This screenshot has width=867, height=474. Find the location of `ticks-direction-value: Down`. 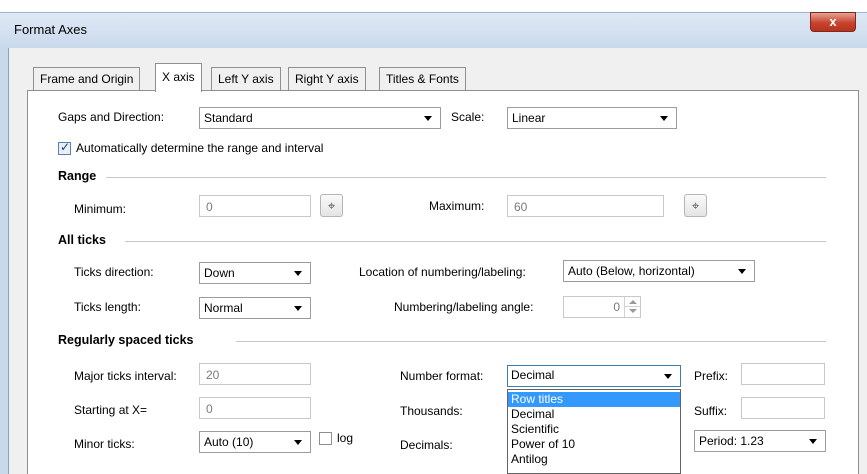

ticks-direction-value: Down is located at coordinates (219, 273).